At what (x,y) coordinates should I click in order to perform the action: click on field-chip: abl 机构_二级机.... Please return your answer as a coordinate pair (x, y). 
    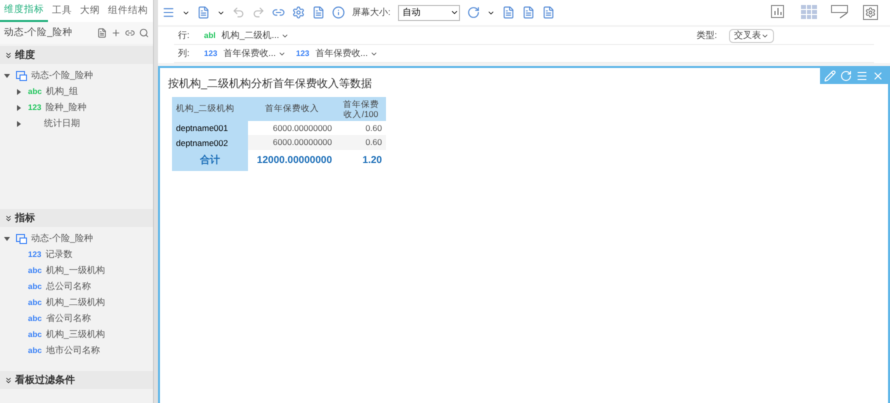
    Looking at the image, I should click on (250, 35).